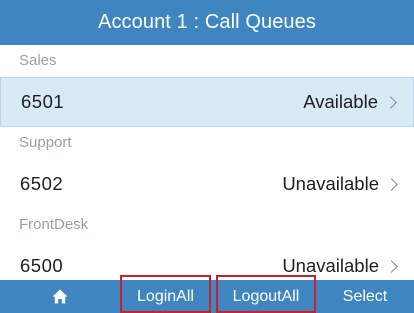 The height and width of the screenshot is (313, 414). What do you see at coordinates (207, 260) in the screenshot?
I see `queue-item-6500: 6500 Unavailable` at bounding box center [207, 260].